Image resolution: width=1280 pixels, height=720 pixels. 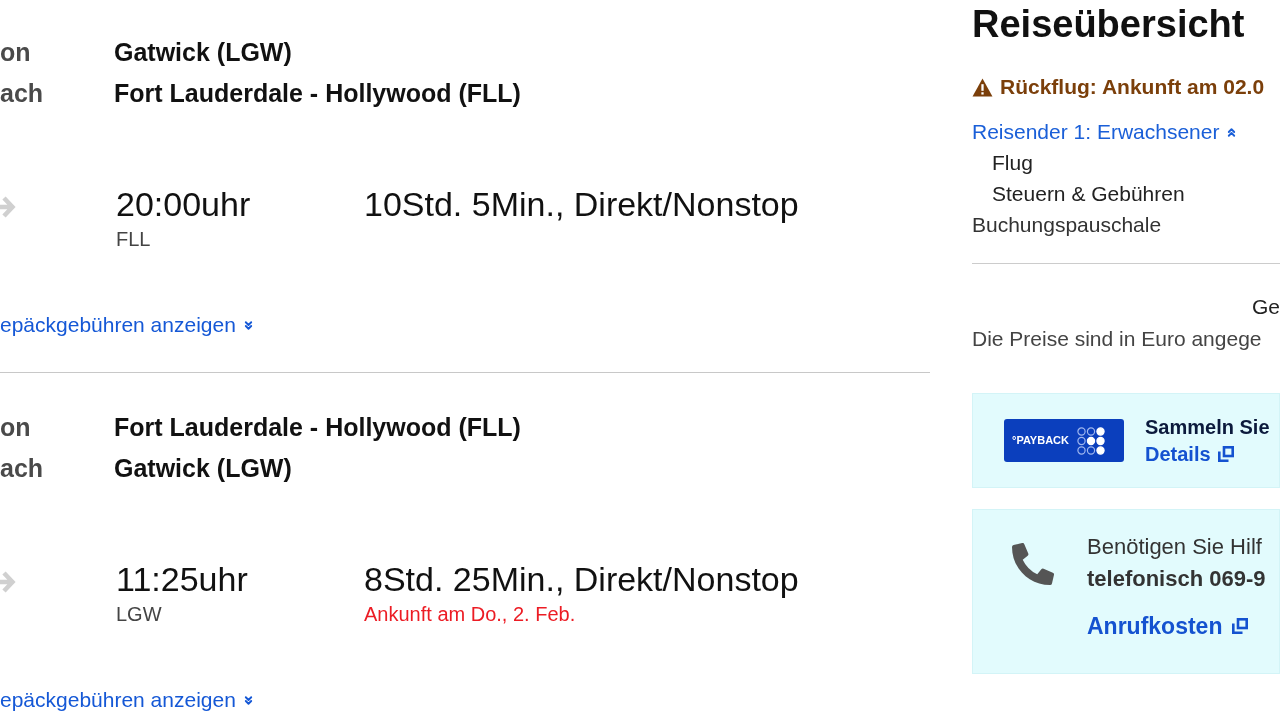 What do you see at coordinates (581, 204) in the screenshot?
I see `flight-duration: 10Std. 5Min., Direkt/Nonstop` at bounding box center [581, 204].